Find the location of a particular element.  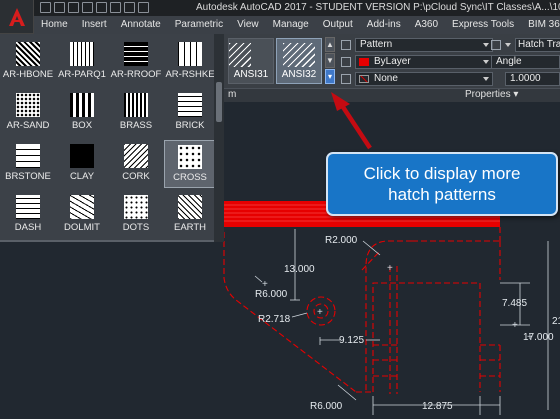

dim-13000: 13.000 is located at coordinates (299, 269).